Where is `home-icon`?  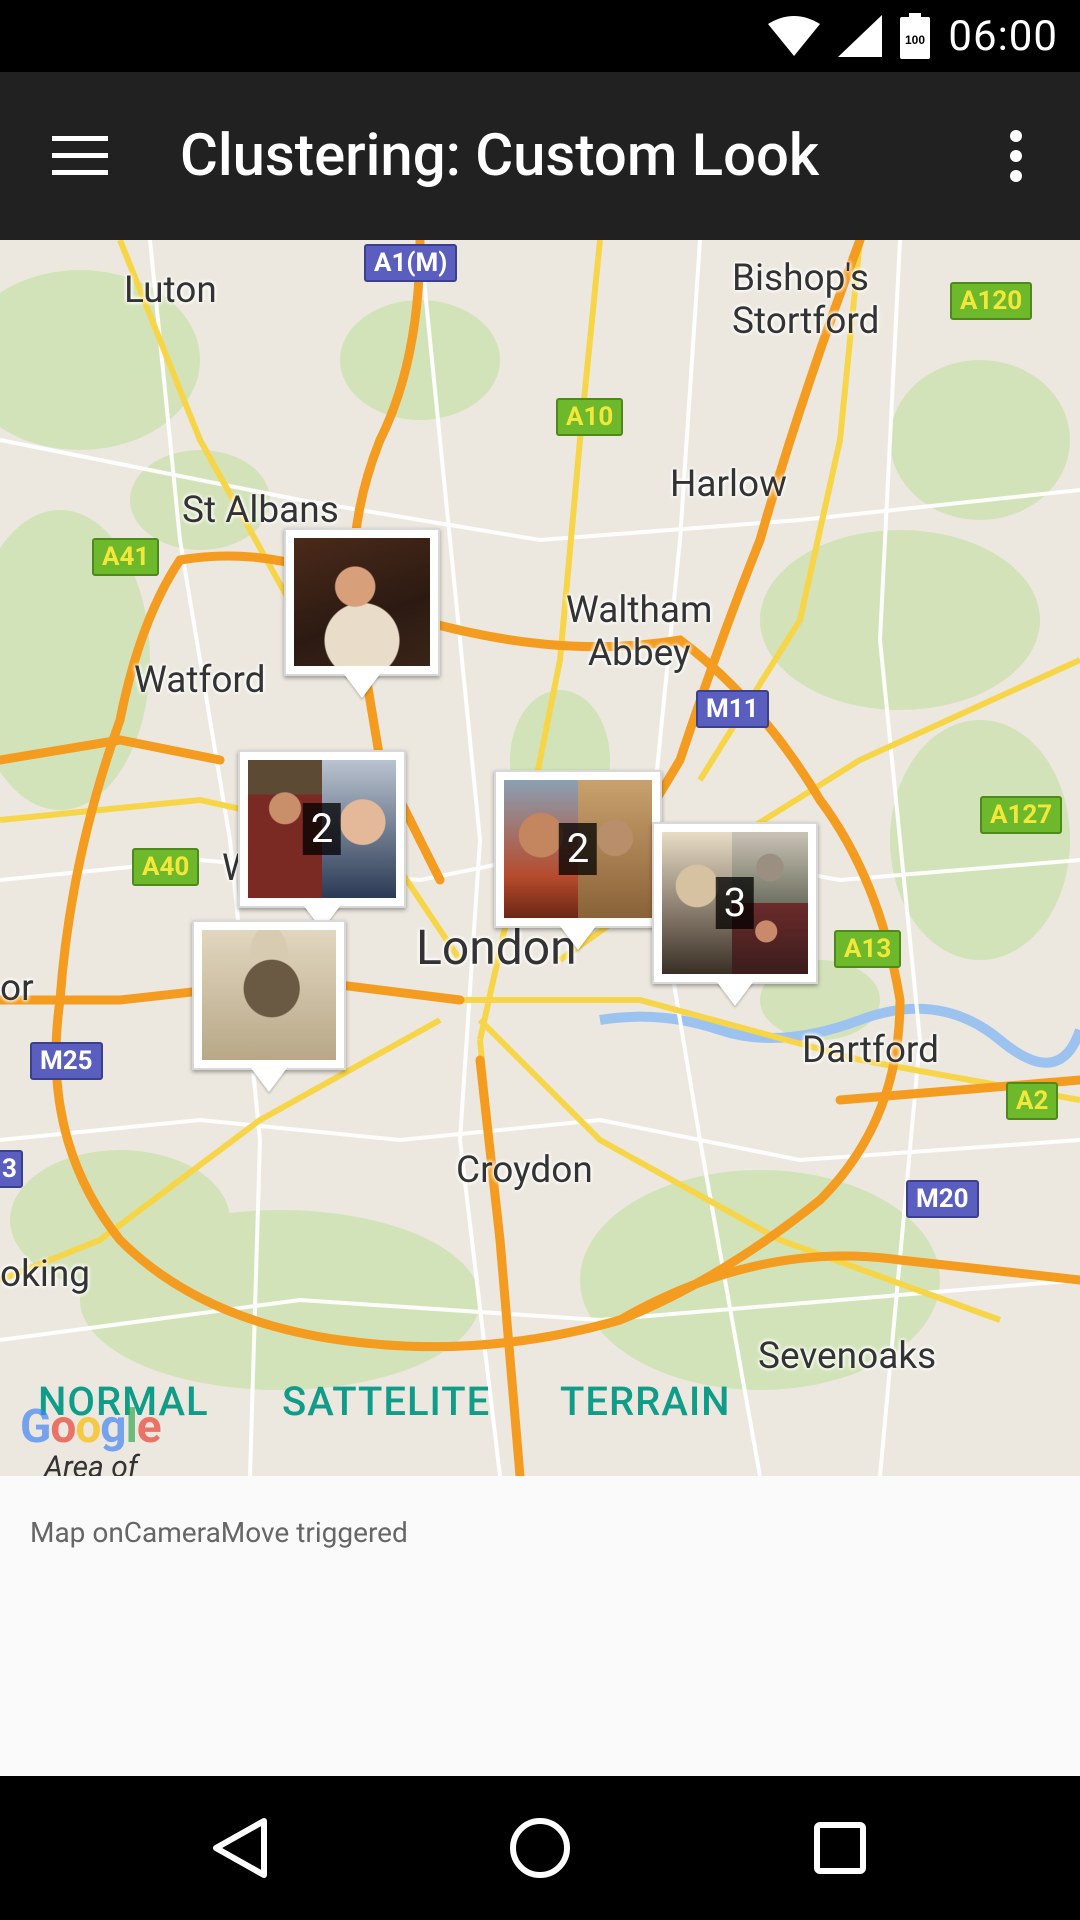
home-icon is located at coordinates (540, 1848).